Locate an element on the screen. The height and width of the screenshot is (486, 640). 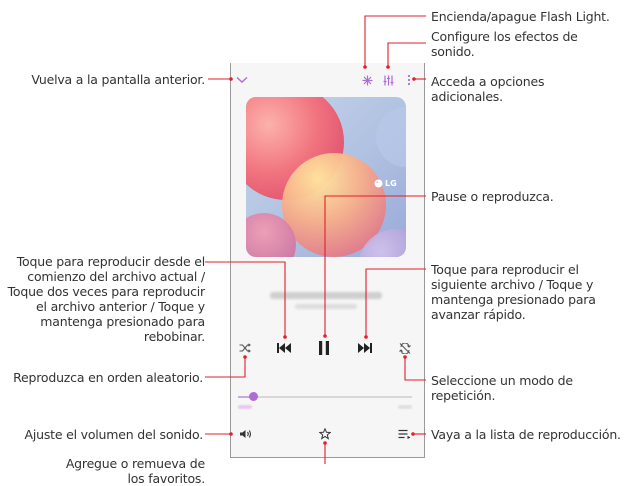
annotation-shuffle: Reproduzca en orden aleatorio. is located at coordinates (108, 377).